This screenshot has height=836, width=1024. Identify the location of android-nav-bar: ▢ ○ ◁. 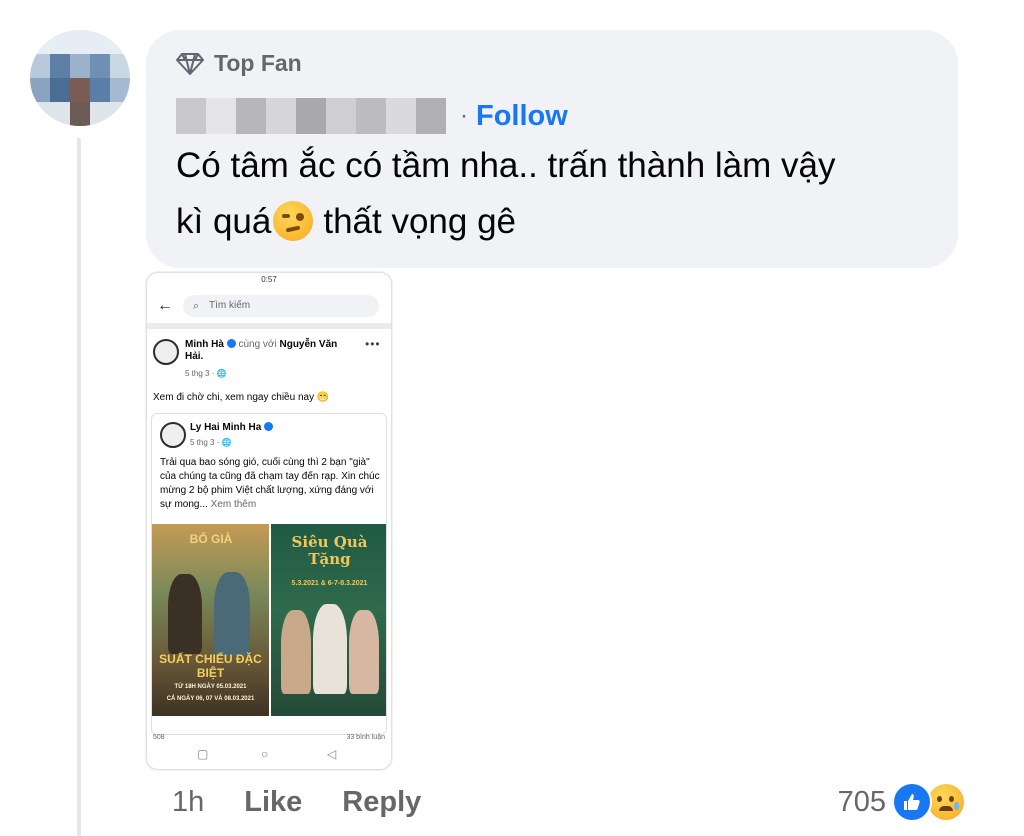
(269, 755).